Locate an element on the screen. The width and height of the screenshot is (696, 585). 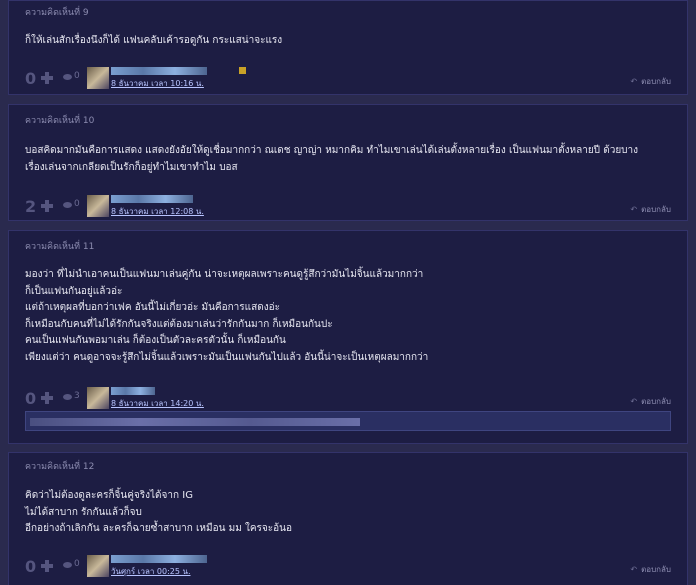
comment-line: ก็เป็นแฟนกันอยู่แล้วอ่ะ is located at coordinates (74, 291).